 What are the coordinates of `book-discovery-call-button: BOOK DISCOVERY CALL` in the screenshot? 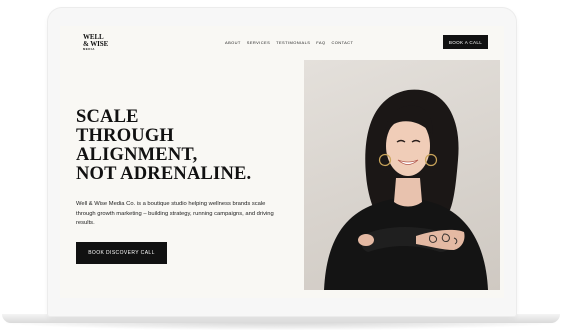 It's located at (121, 253).